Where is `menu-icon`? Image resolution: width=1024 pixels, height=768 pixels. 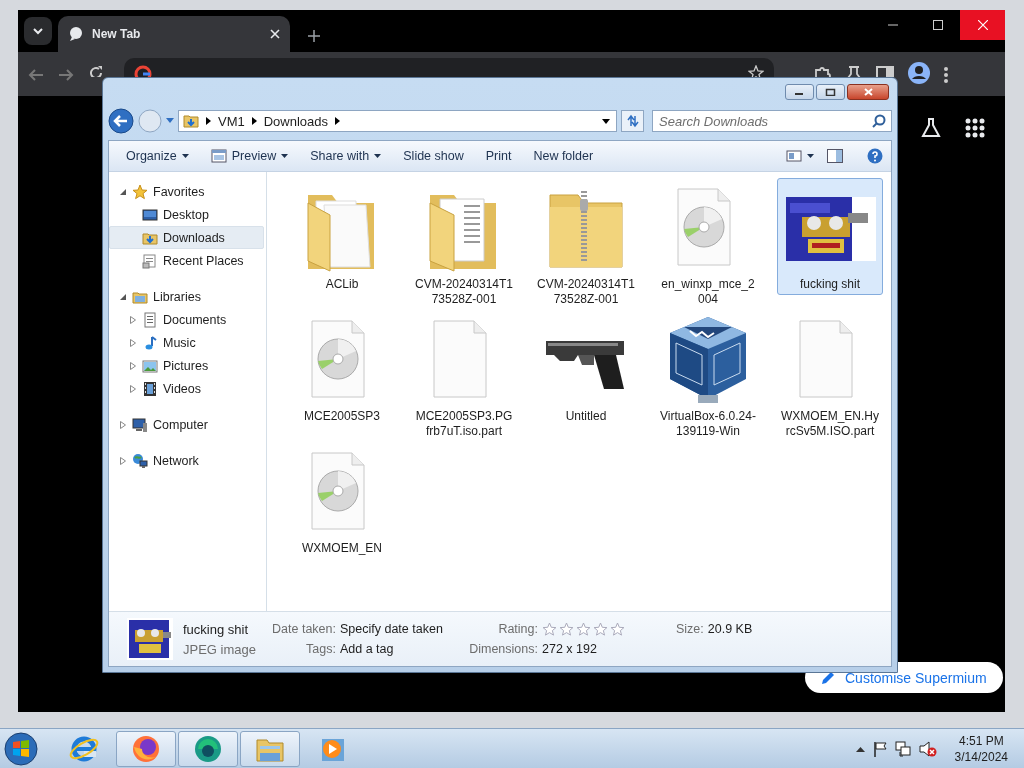 menu-icon is located at coordinates (946, 75).